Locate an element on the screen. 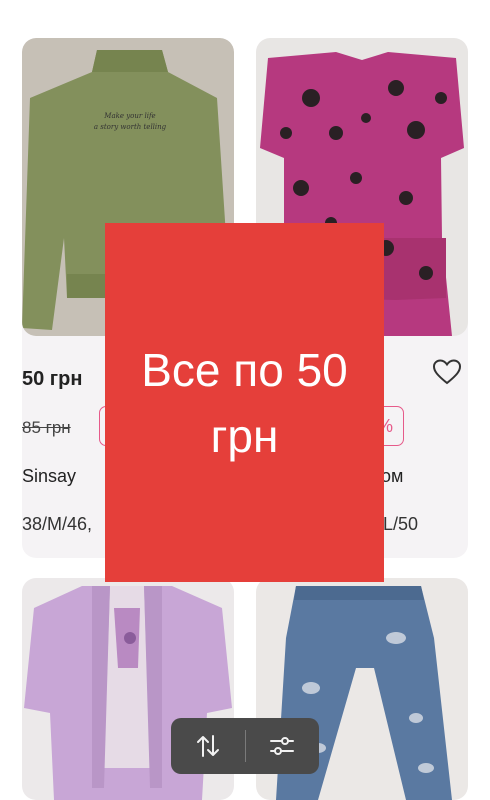 The width and height of the screenshot is (490, 800). sort-filter-toolbar is located at coordinates (245, 746).